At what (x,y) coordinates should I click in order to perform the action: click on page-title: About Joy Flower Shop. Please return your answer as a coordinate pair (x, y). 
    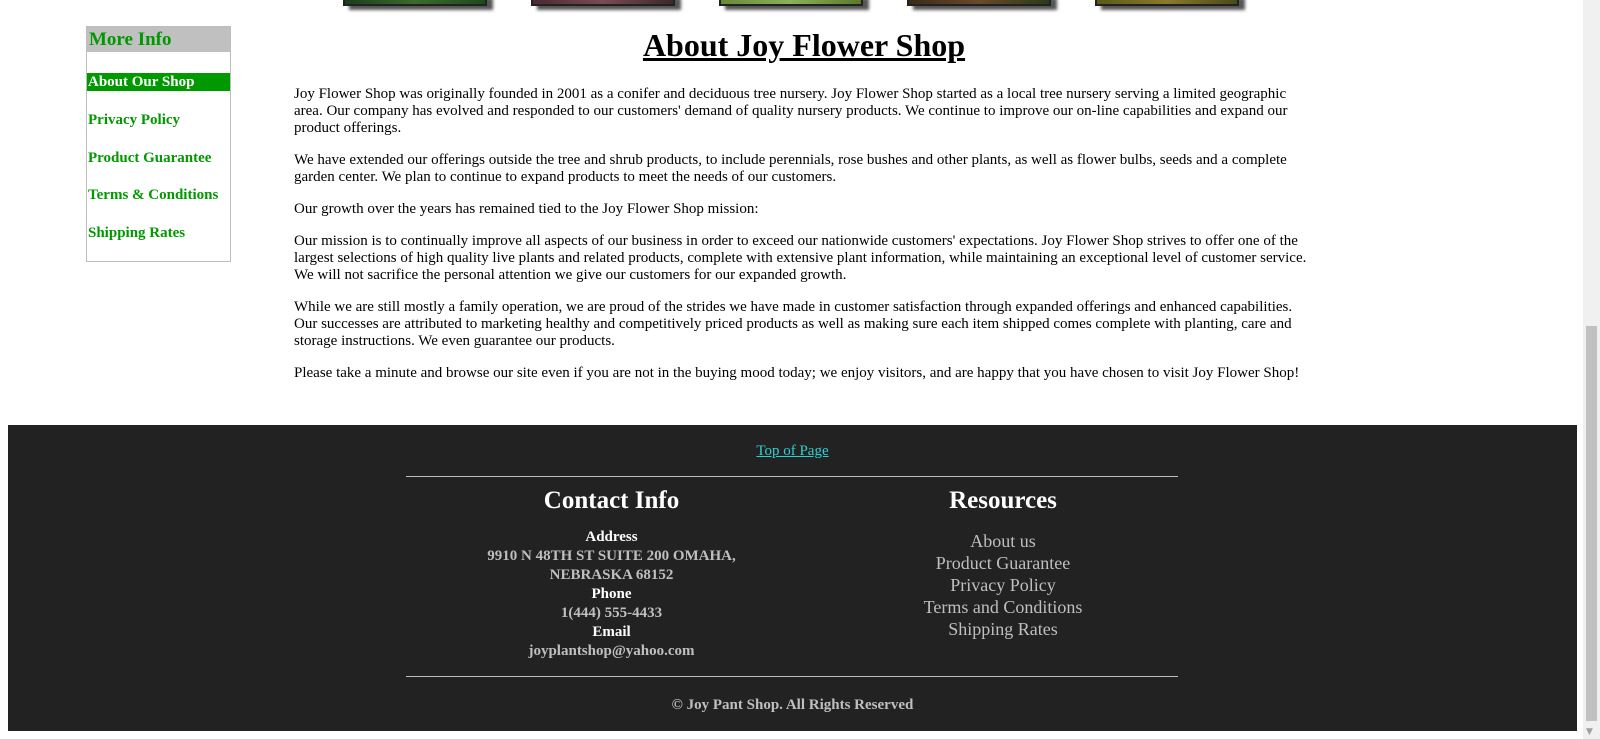
    Looking at the image, I should click on (804, 45).